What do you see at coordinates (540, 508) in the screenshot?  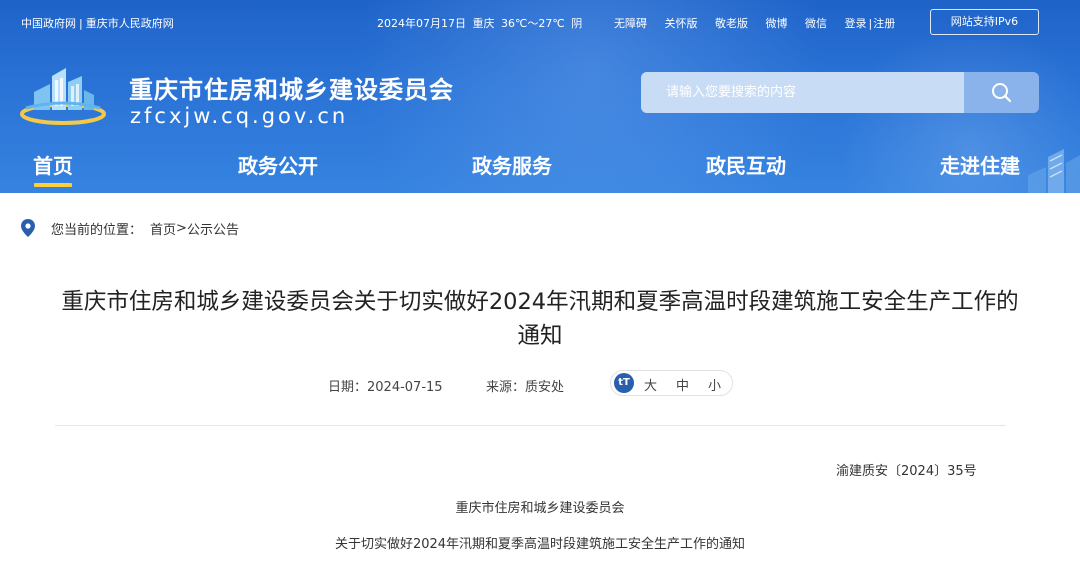 I see `document-issuer: 重庆市住房和城乡建设委员会` at bounding box center [540, 508].